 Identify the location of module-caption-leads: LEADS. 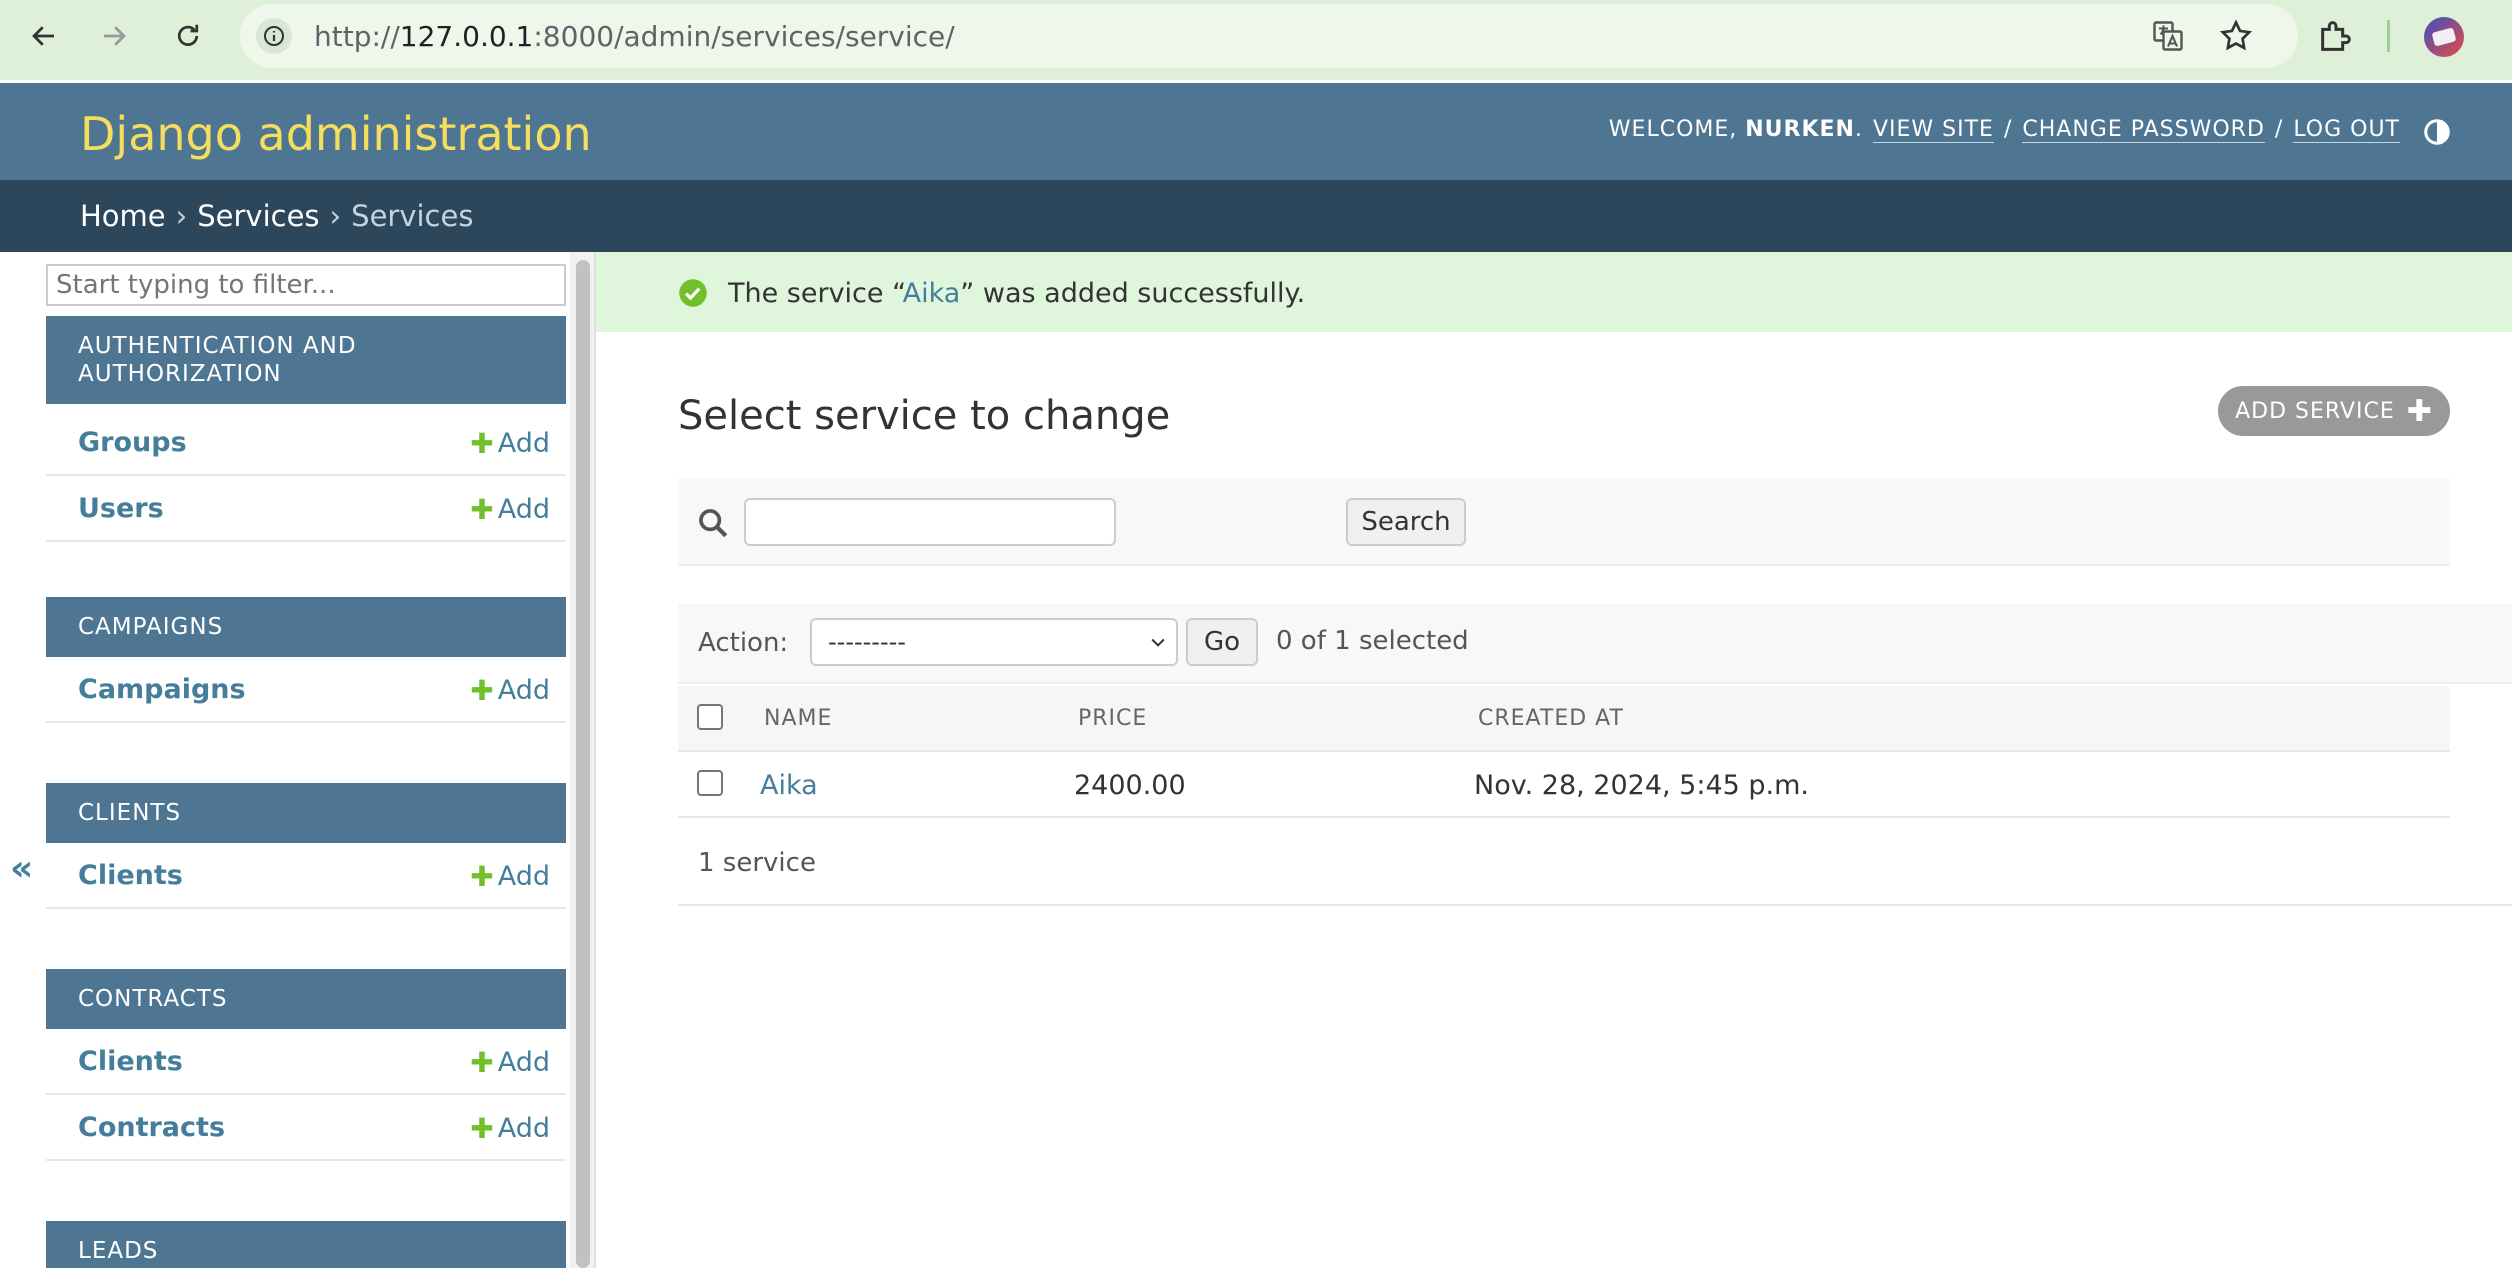
(306, 1244).